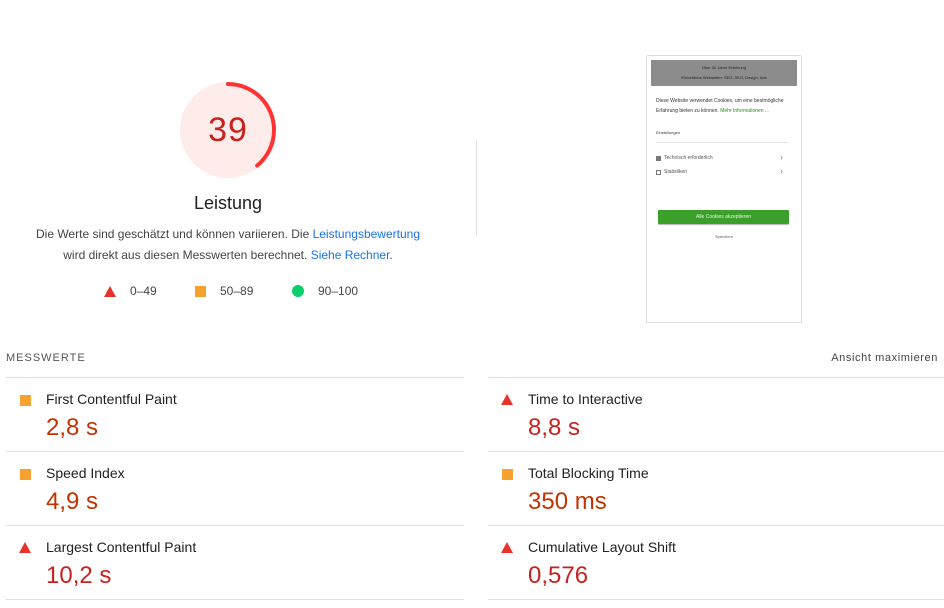 The width and height of the screenshot is (944, 608). What do you see at coordinates (688, 158) in the screenshot?
I see `cookie-option-required-label: Technisch erforderlich` at bounding box center [688, 158].